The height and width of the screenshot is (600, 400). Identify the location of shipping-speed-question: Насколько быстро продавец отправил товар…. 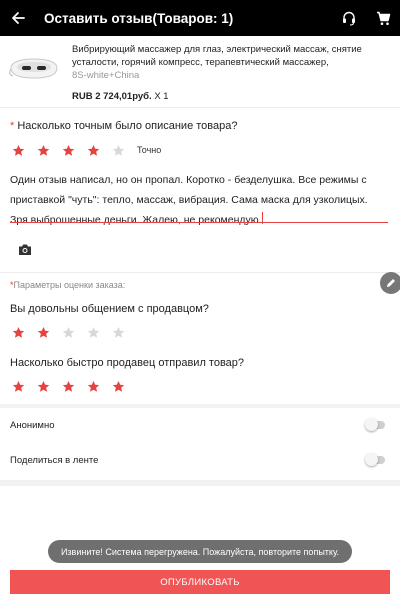
(127, 363).